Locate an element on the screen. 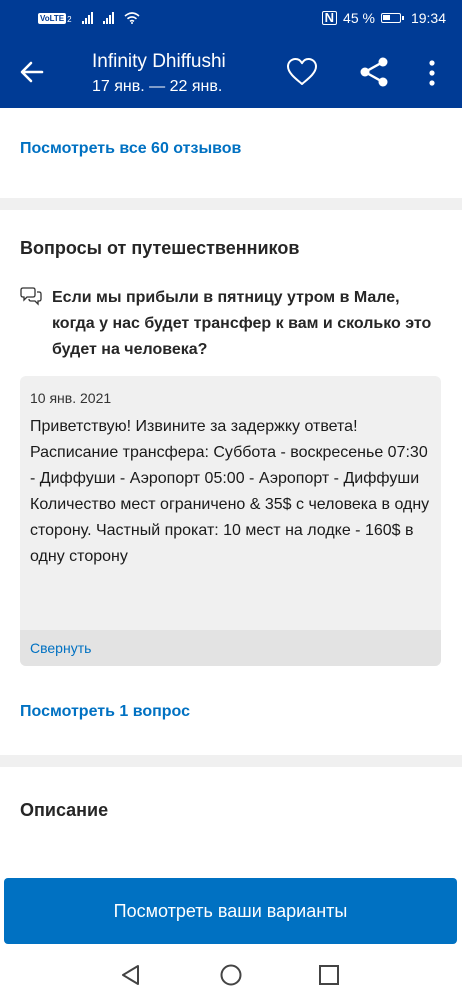 This screenshot has width=462, height=1000. nav-back-icon is located at coordinates (131, 975).